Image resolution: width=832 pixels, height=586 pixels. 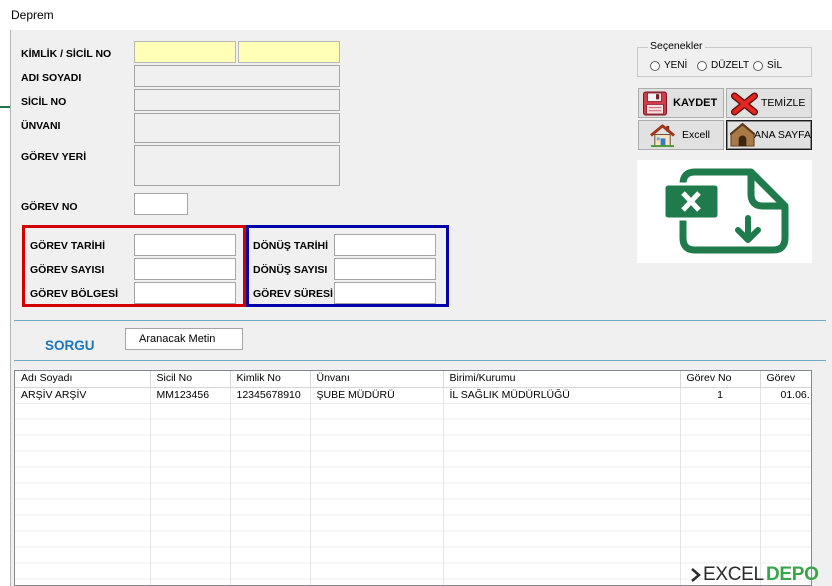 I want to click on excel-export-image, so click(x=724, y=211).